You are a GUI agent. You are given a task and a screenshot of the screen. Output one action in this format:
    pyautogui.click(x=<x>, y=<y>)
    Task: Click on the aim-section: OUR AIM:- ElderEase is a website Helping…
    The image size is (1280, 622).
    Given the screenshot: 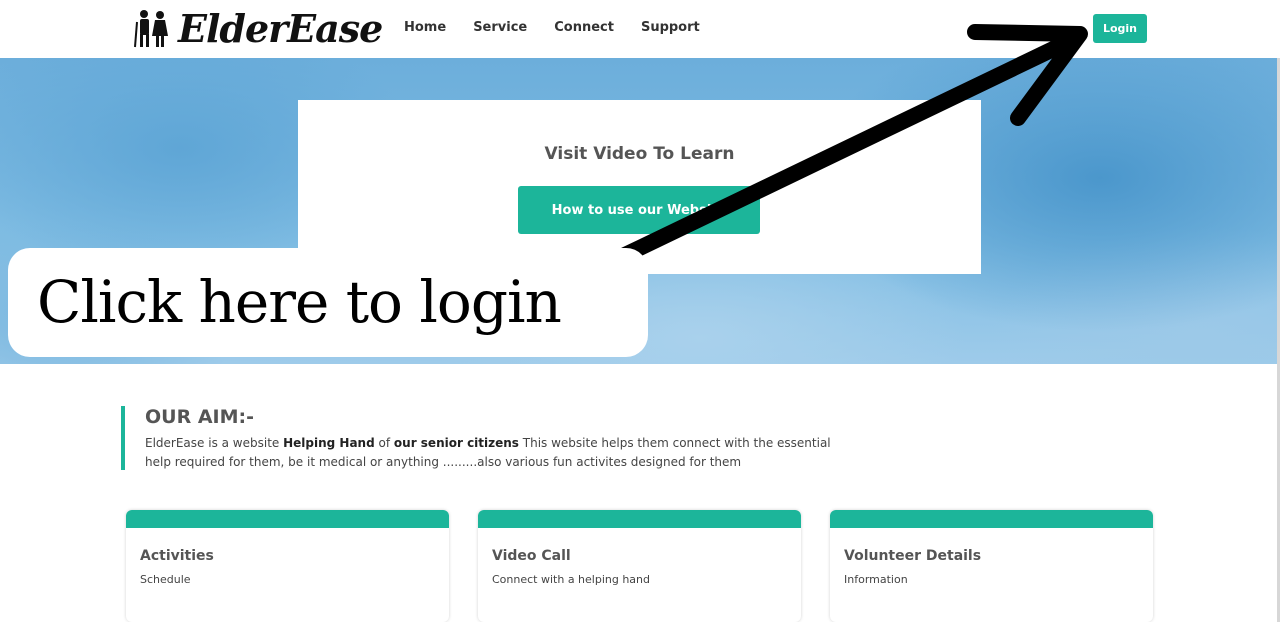 What is the action you would take?
    pyautogui.click(x=481, y=438)
    